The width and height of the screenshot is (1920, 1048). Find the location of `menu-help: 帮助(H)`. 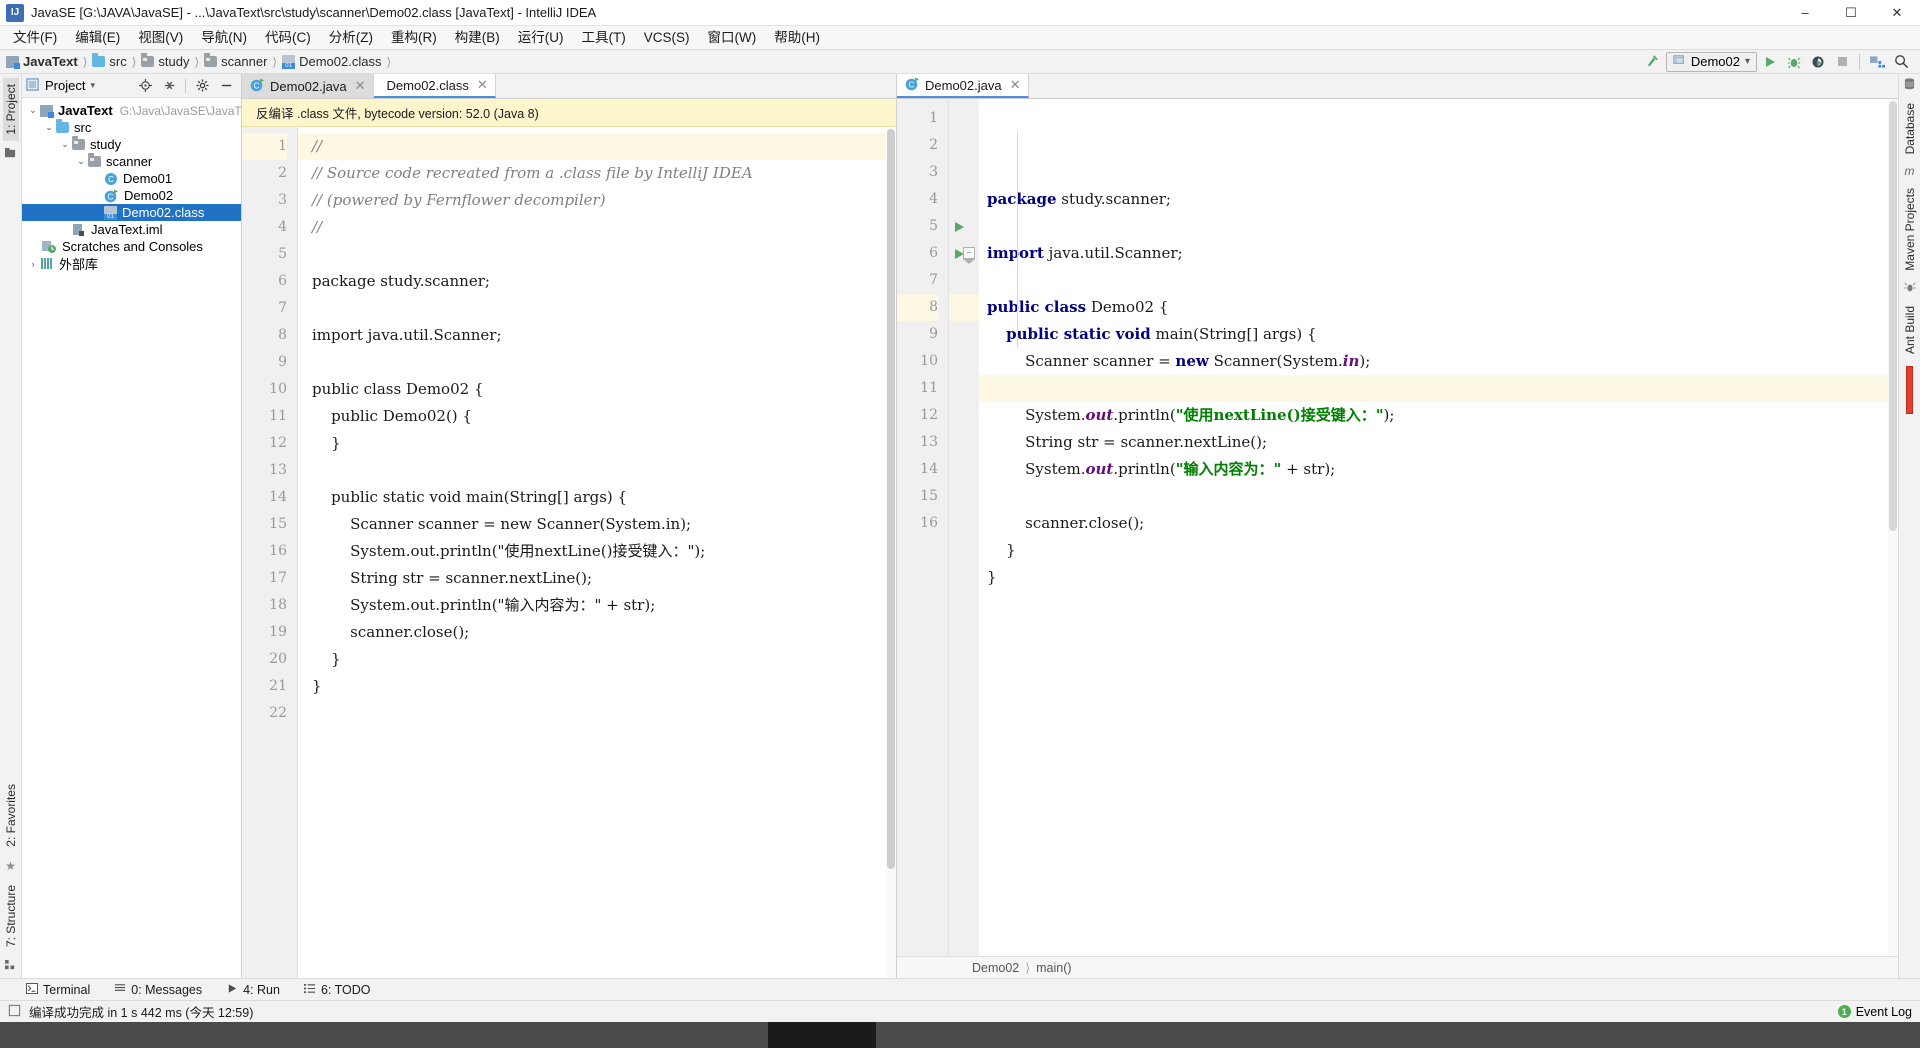

menu-help: 帮助(H) is located at coordinates (797, 38).